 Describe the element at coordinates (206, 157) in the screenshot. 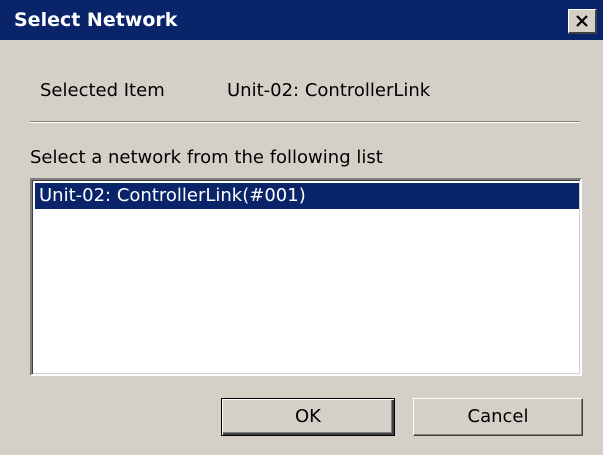

I see `instruction-text: Select a network from the following list` at that location.